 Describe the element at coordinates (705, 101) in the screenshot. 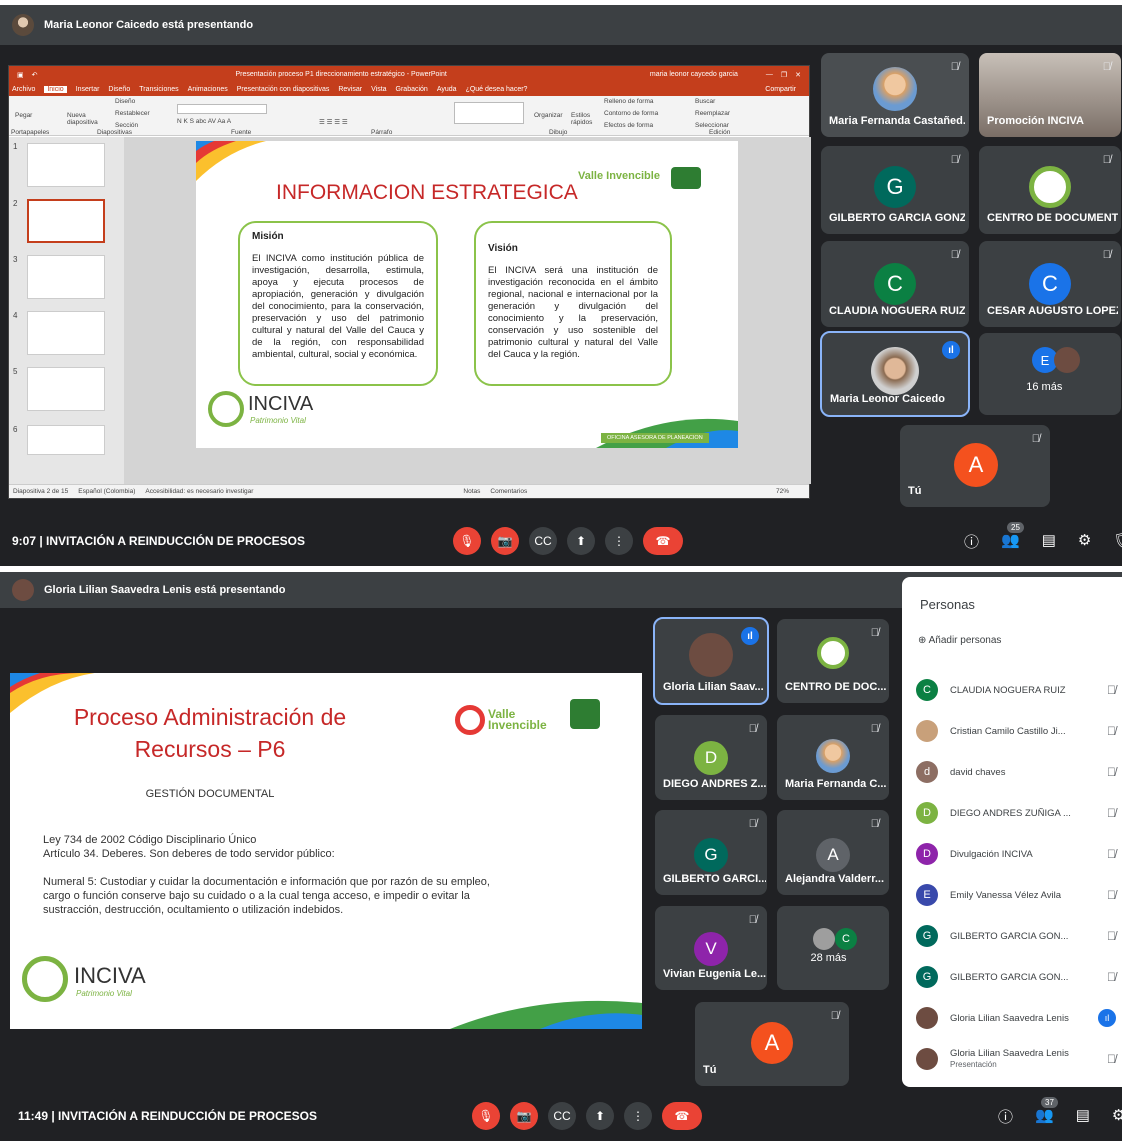

I see `find-button: Buscar` at that location.